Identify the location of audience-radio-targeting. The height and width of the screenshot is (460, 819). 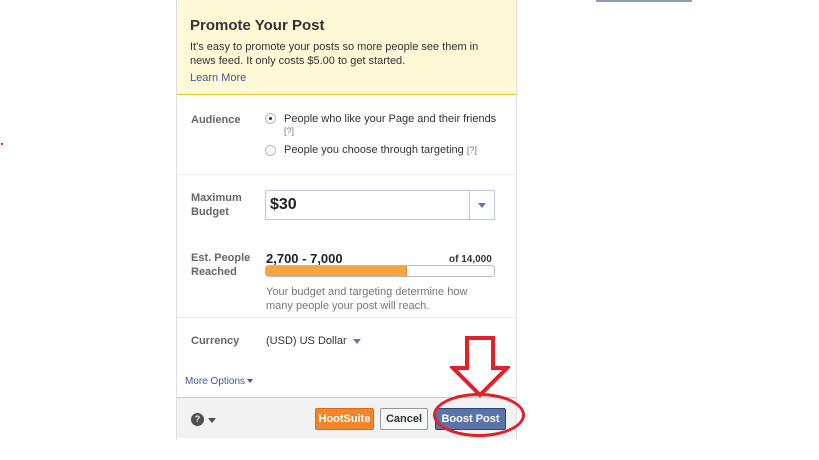
(270, 150).